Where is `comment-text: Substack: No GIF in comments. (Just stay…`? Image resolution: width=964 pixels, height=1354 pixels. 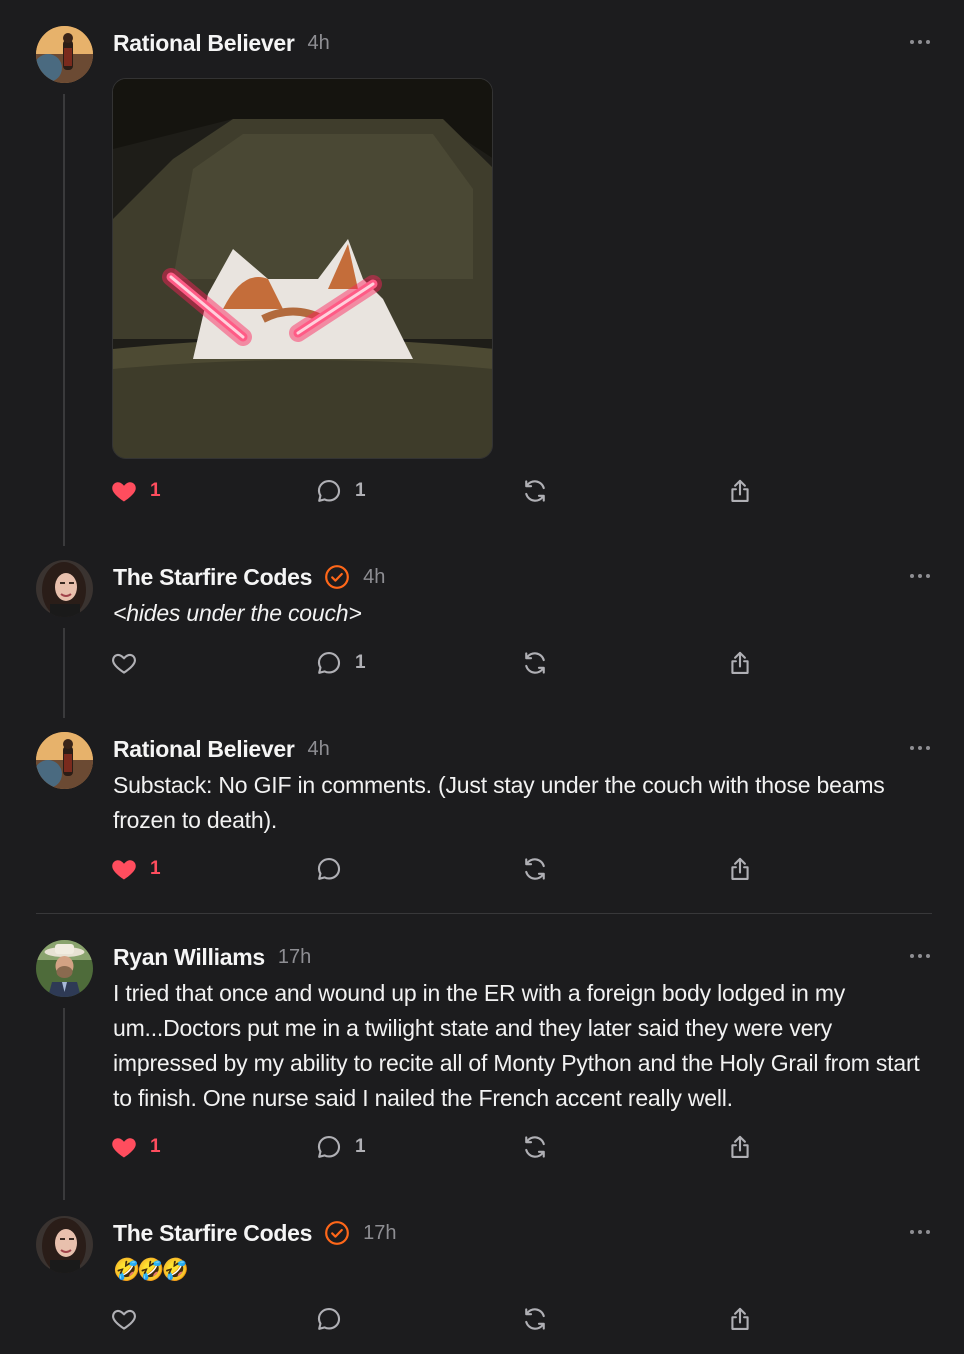 comment-text: Substack: No GIF in comments. (Just stay… is located at coordinates (499, 802).